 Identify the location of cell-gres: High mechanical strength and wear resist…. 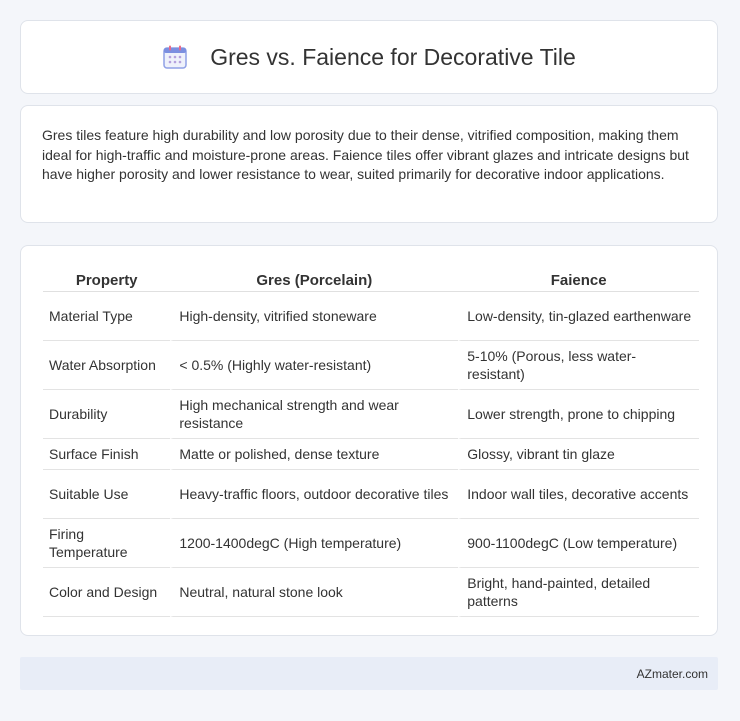
(314, 414).